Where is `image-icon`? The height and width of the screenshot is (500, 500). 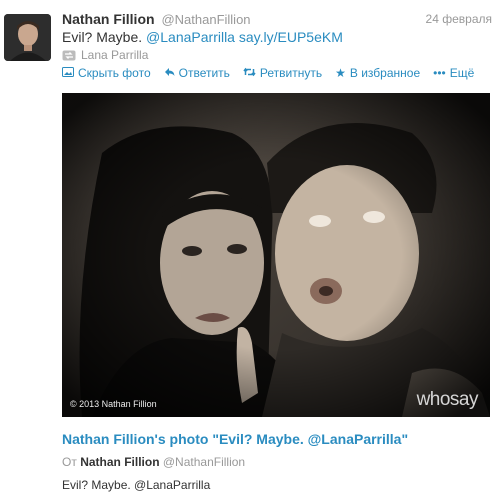 image-icon is located at coordinates (68, 73).